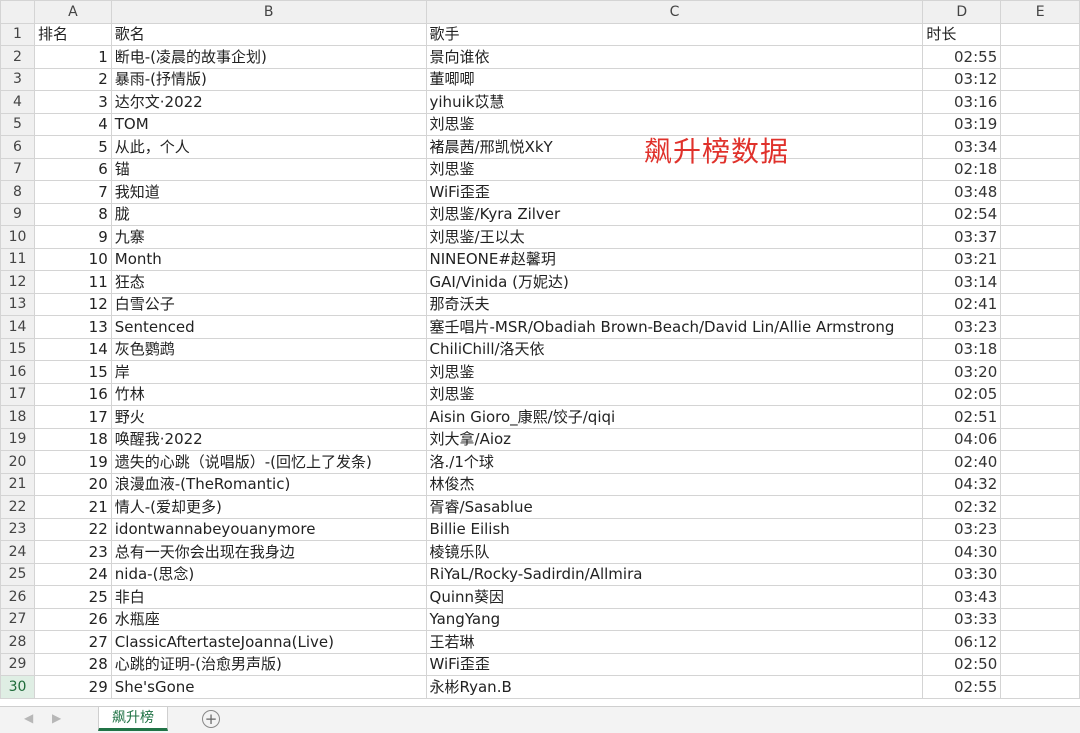  Describe the element at coordinates (268, 417) in the screenshot. I see `song-cell: 野火` at that location.